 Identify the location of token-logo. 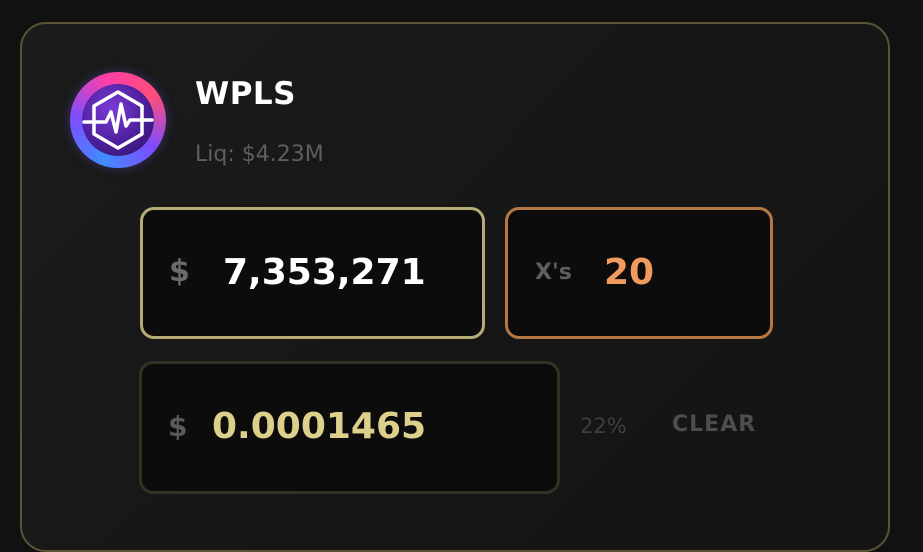
(118, 120).